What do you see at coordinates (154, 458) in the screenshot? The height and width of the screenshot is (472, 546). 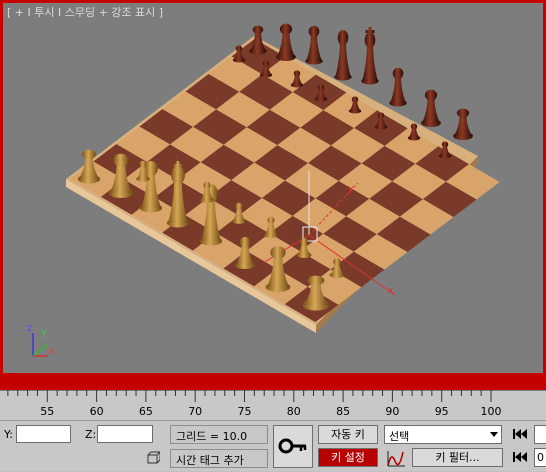 I see `time-tag-icon` at bounding box center [154, 458].